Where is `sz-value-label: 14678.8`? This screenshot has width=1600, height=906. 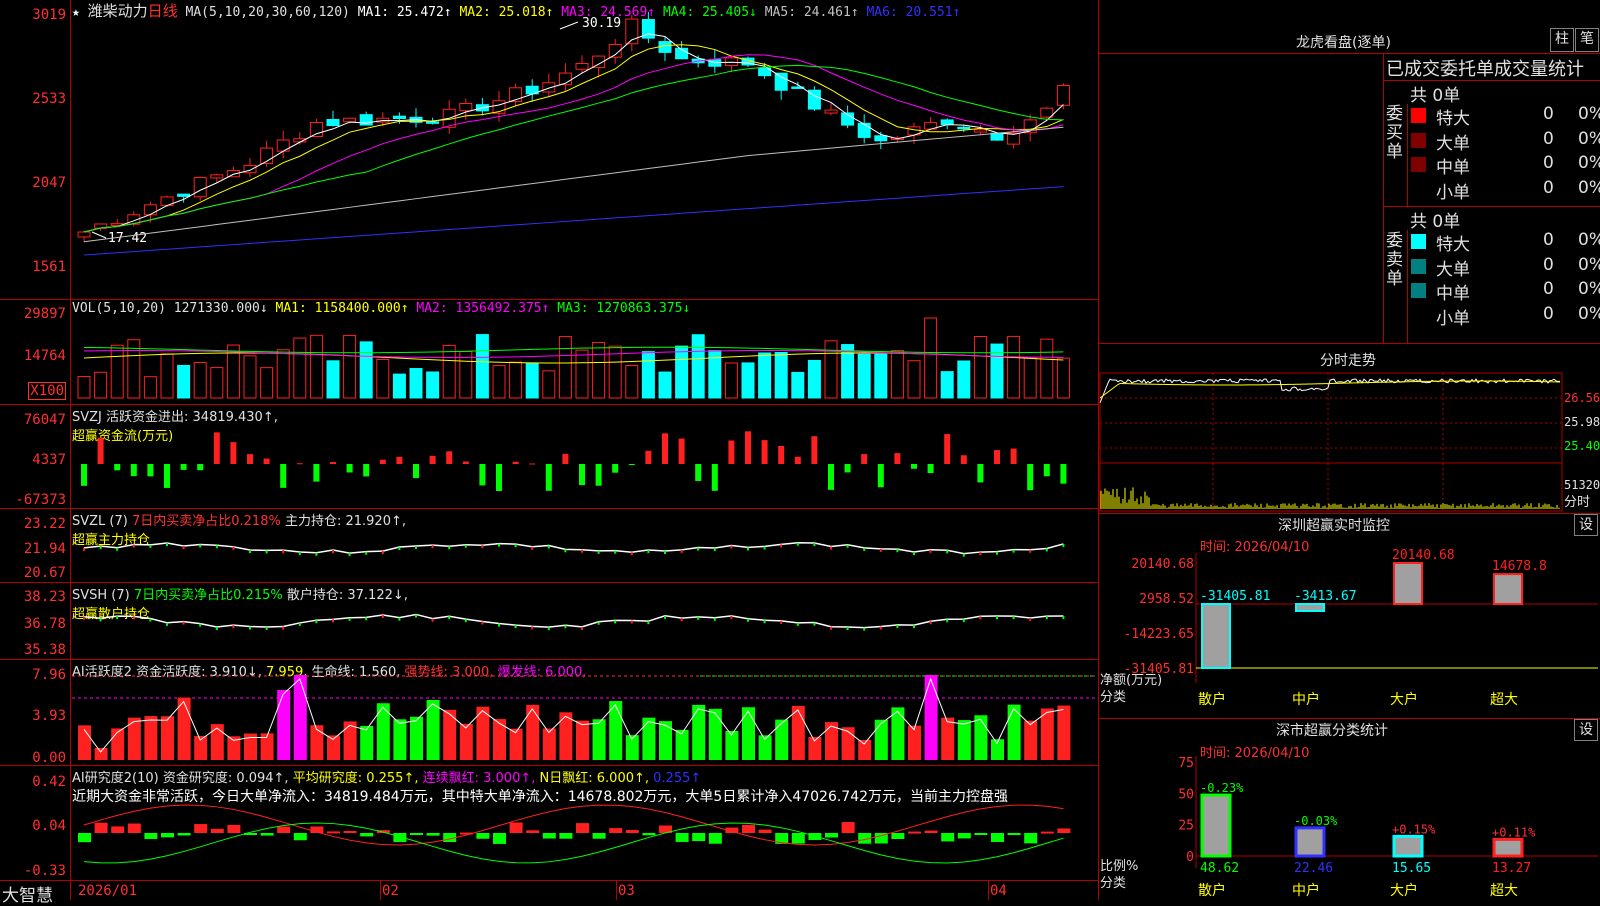 sz-value-label: 14678.8 is located at coordinates (1519, 566).